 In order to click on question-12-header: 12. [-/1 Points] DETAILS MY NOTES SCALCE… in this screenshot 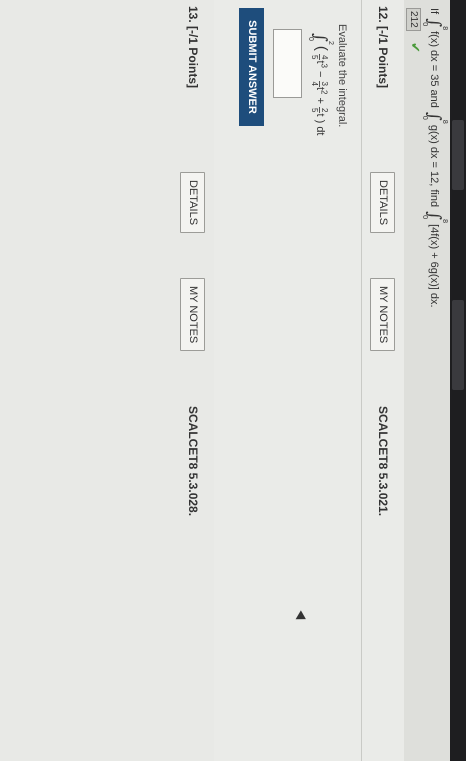, I will do `click(382, 380)`.